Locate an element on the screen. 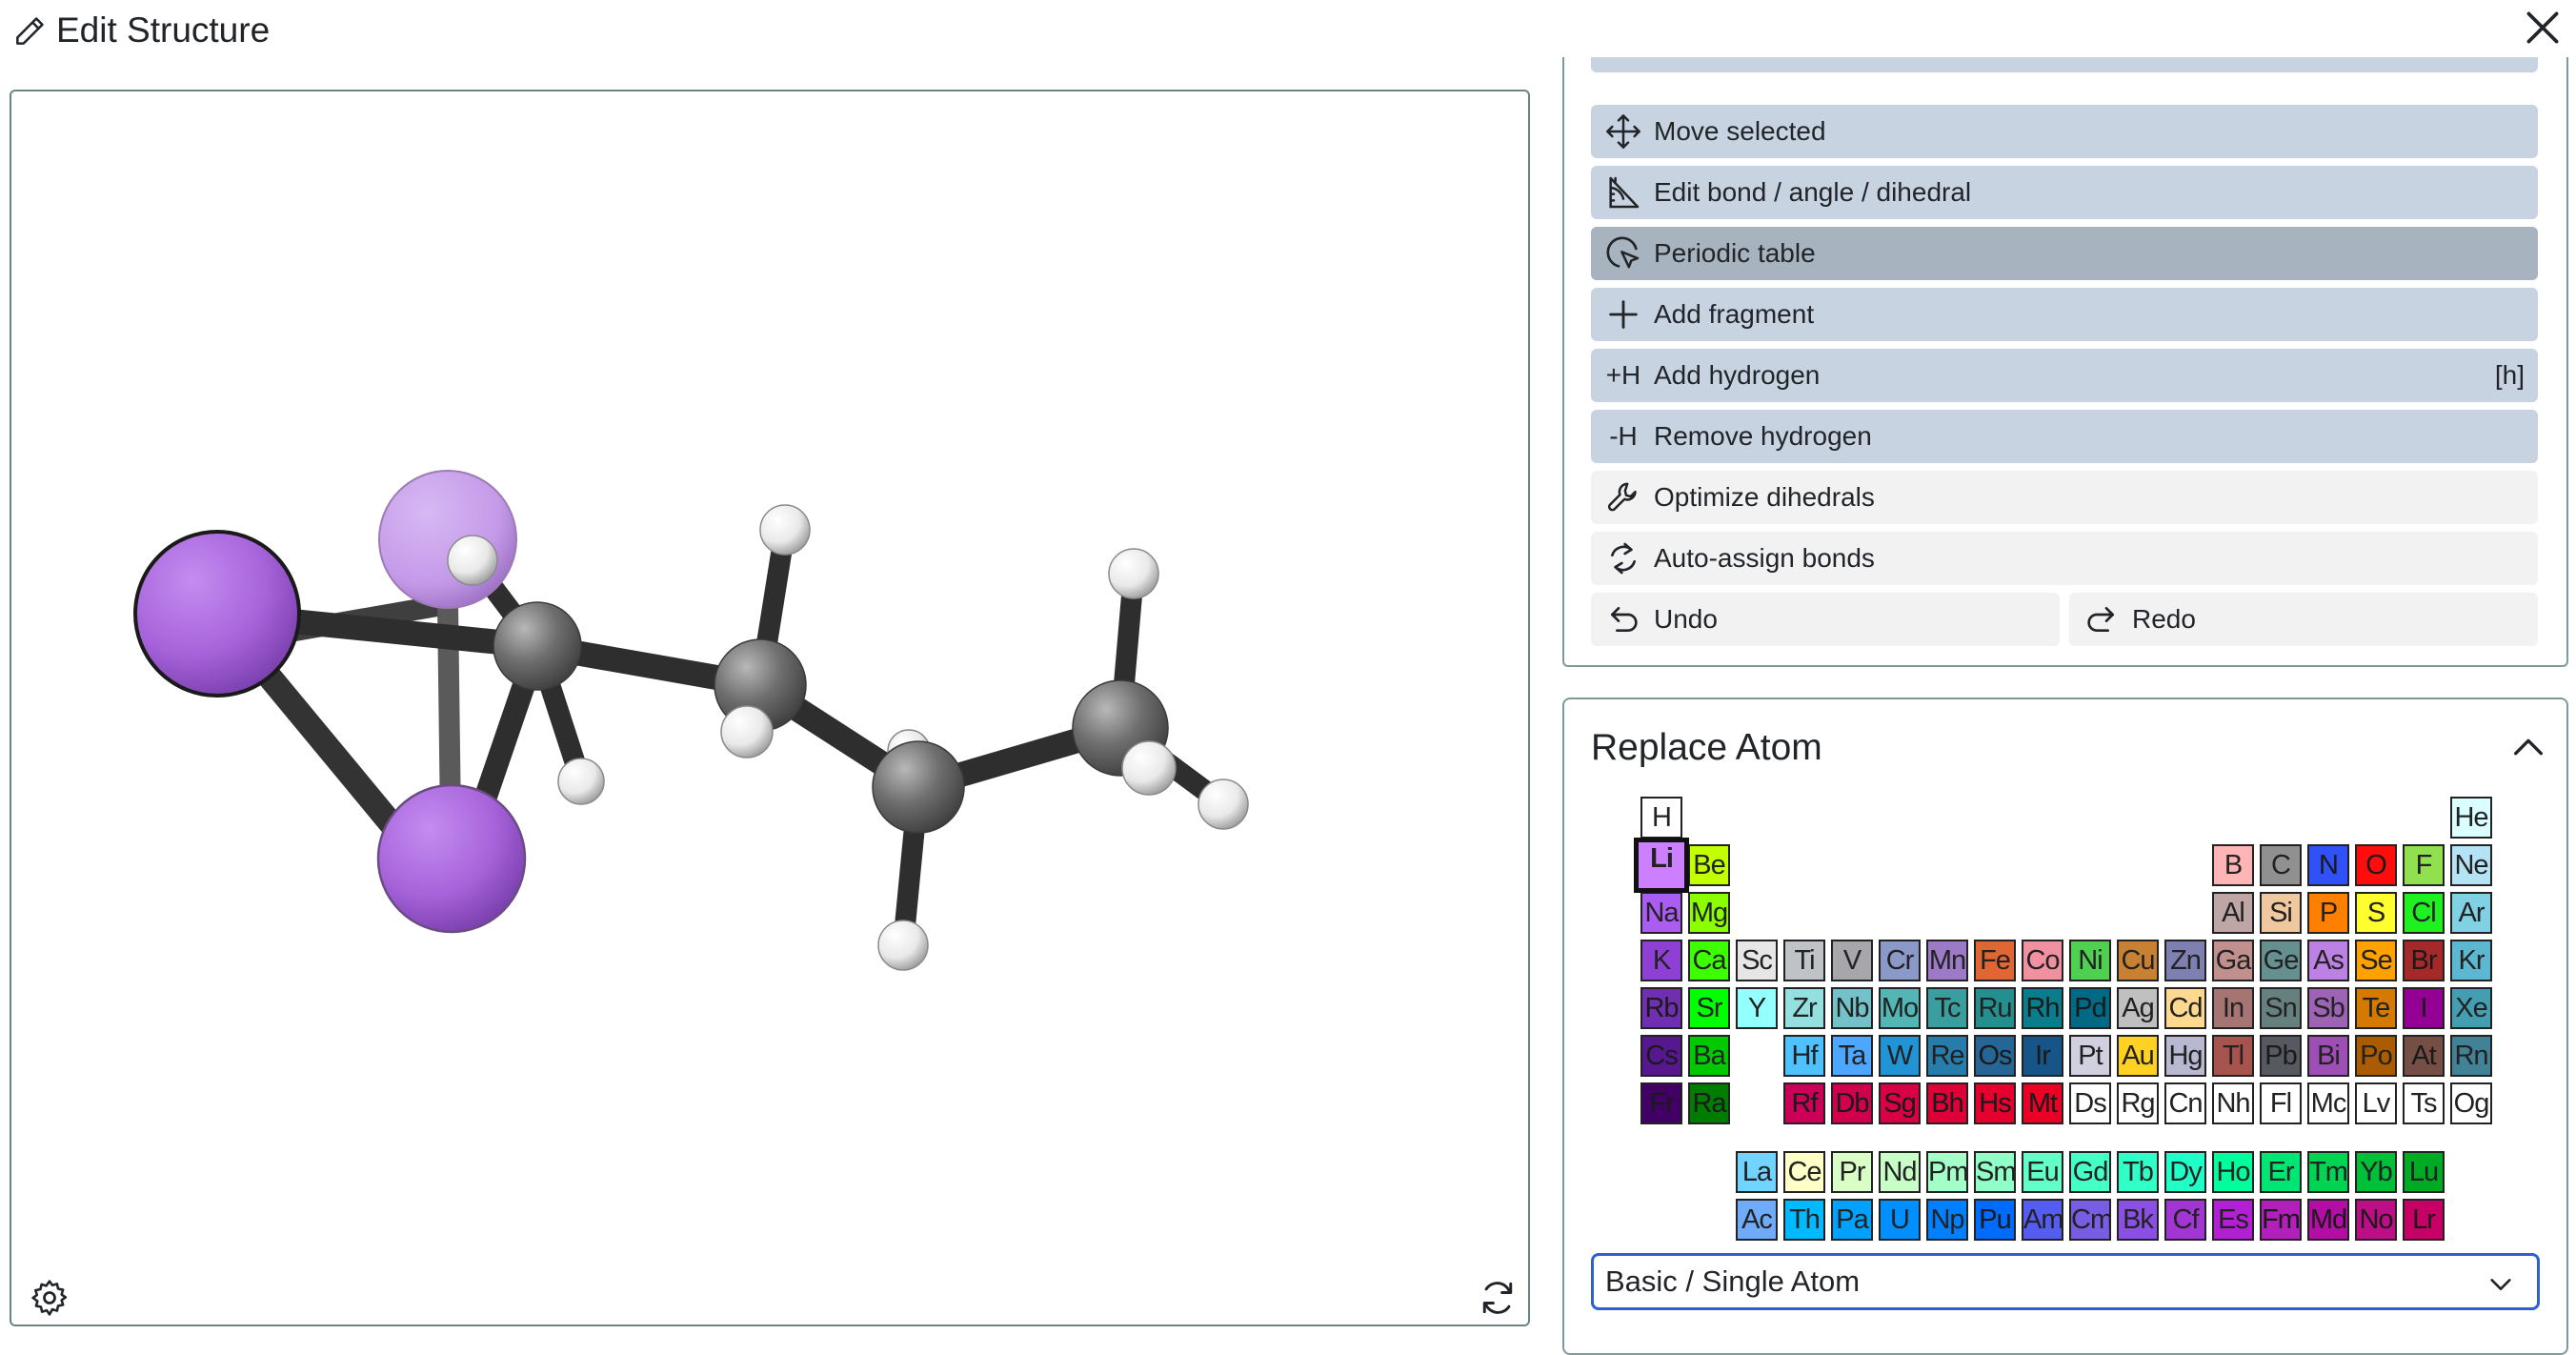  element-ho: Ho is located at coordinates (2233, 1172).